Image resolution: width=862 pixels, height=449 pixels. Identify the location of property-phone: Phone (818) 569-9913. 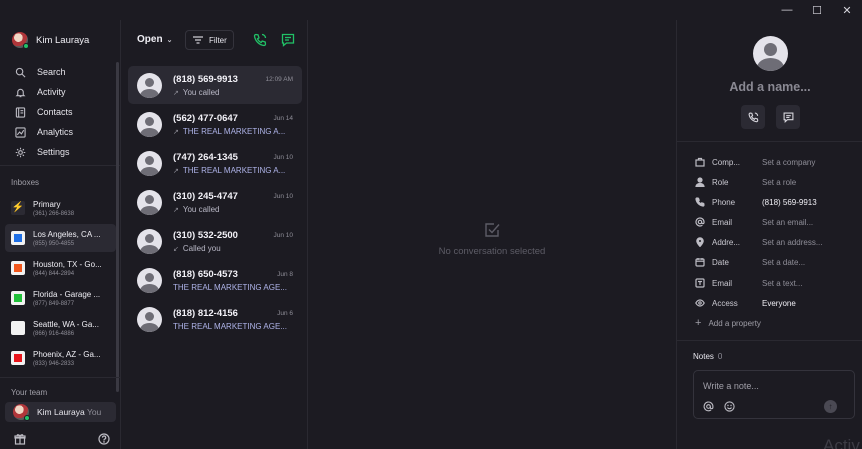
(775, 202).